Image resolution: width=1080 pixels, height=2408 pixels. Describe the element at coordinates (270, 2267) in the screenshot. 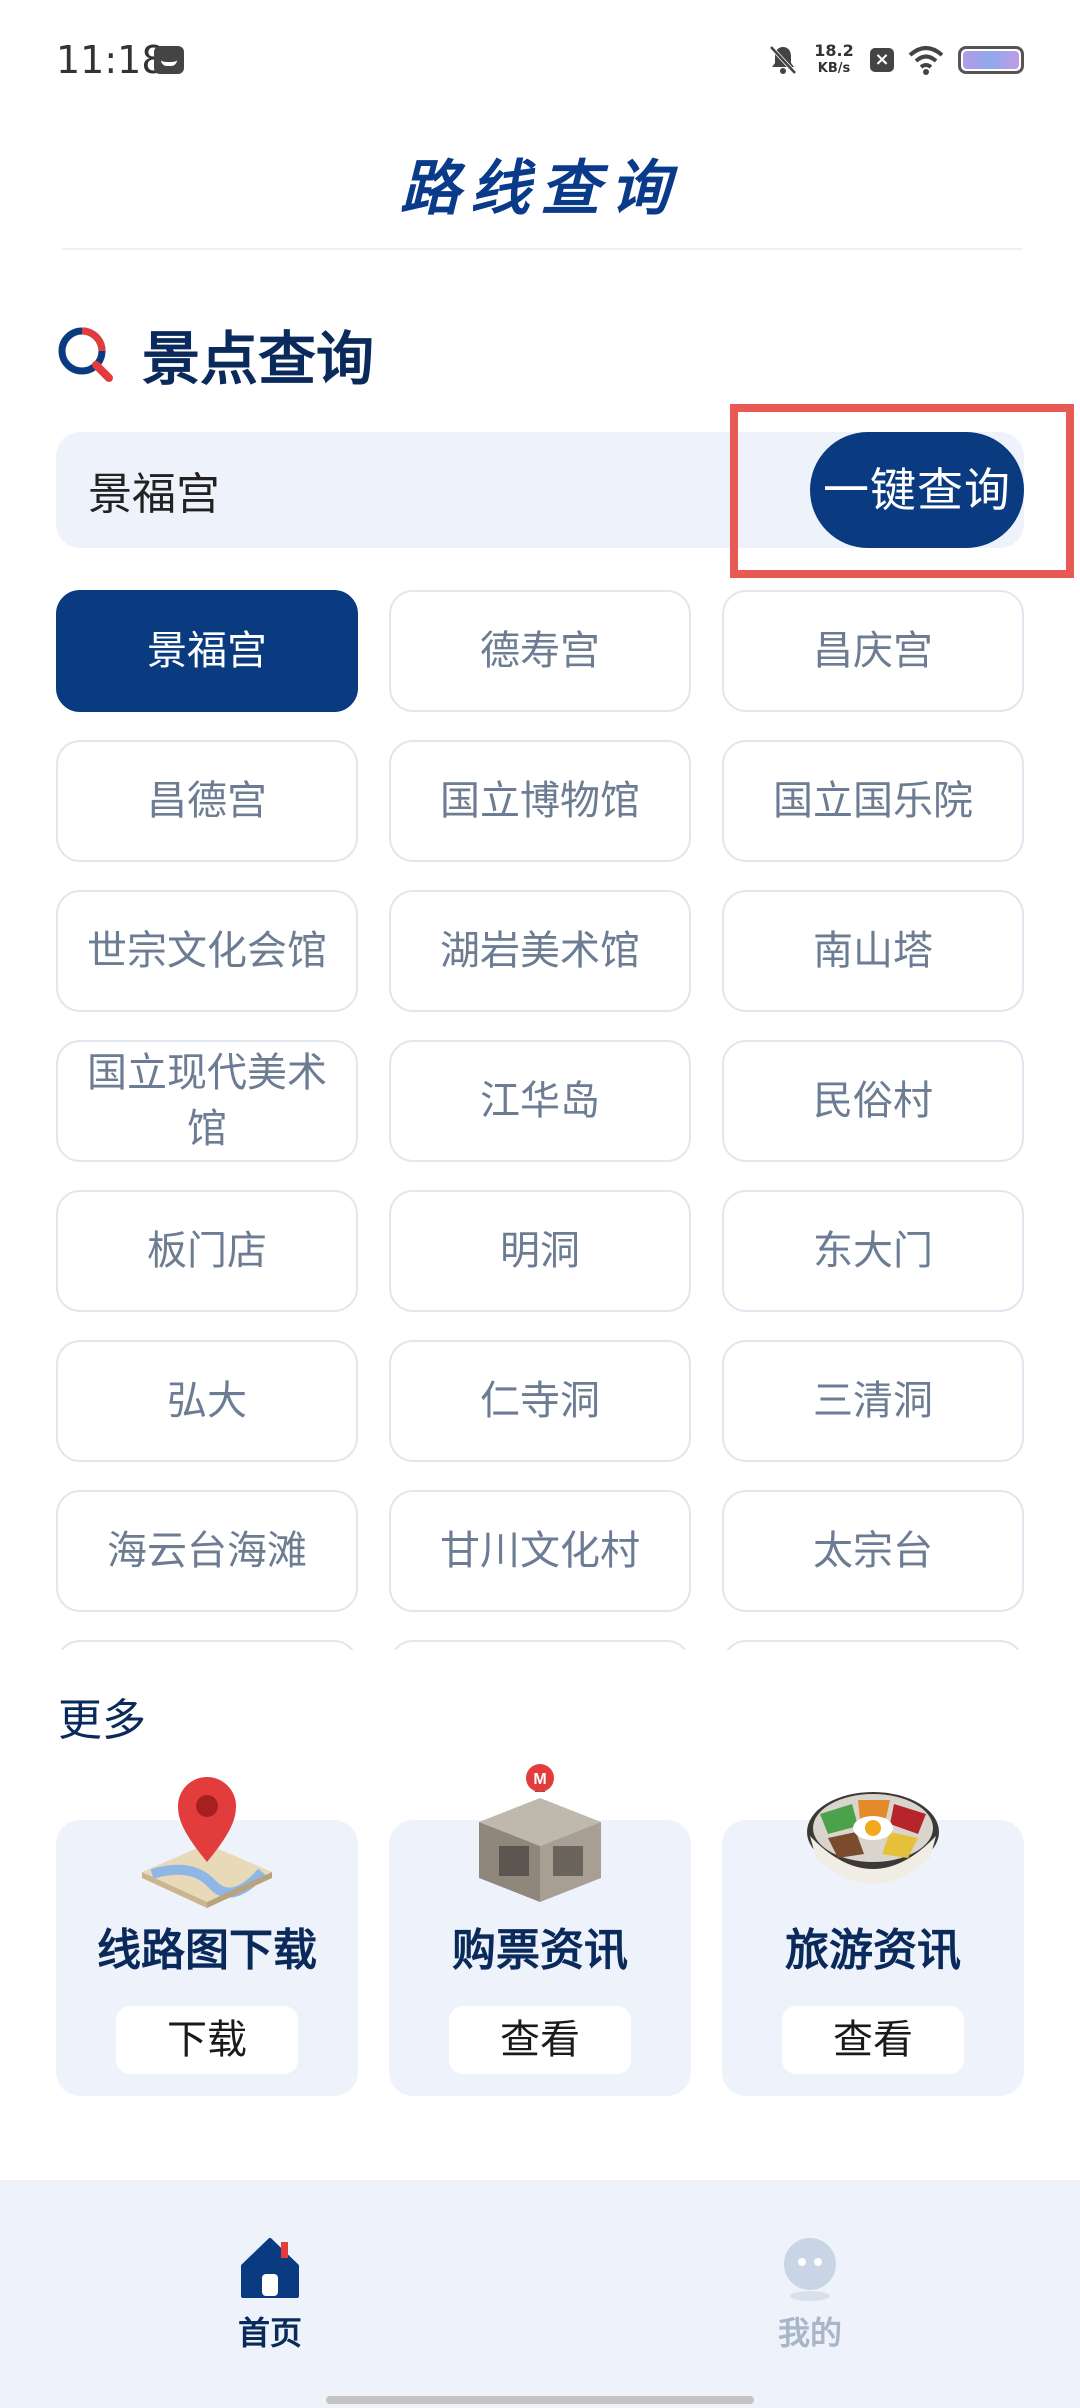

I see `home-icon` at that location.